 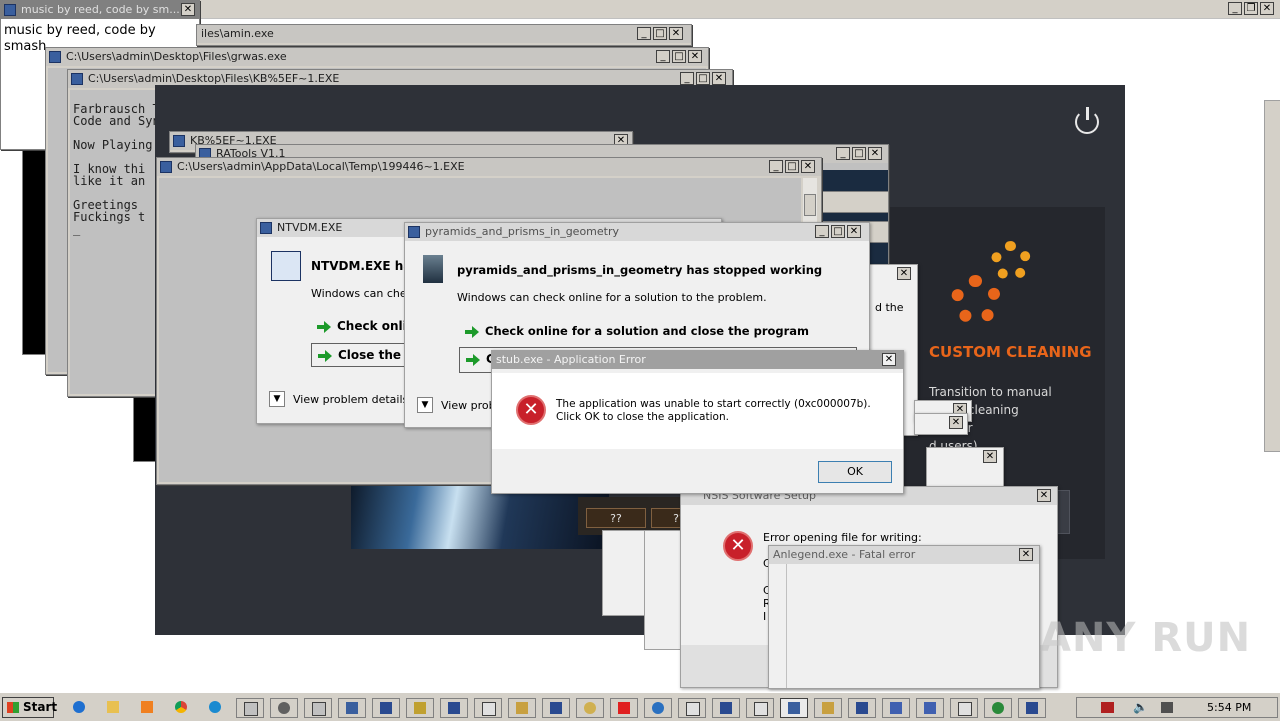 What do you see at coordinates (1251, 8) in the screenshot?
I see `restore-button: ❐` at bounding box center [1251, 8].